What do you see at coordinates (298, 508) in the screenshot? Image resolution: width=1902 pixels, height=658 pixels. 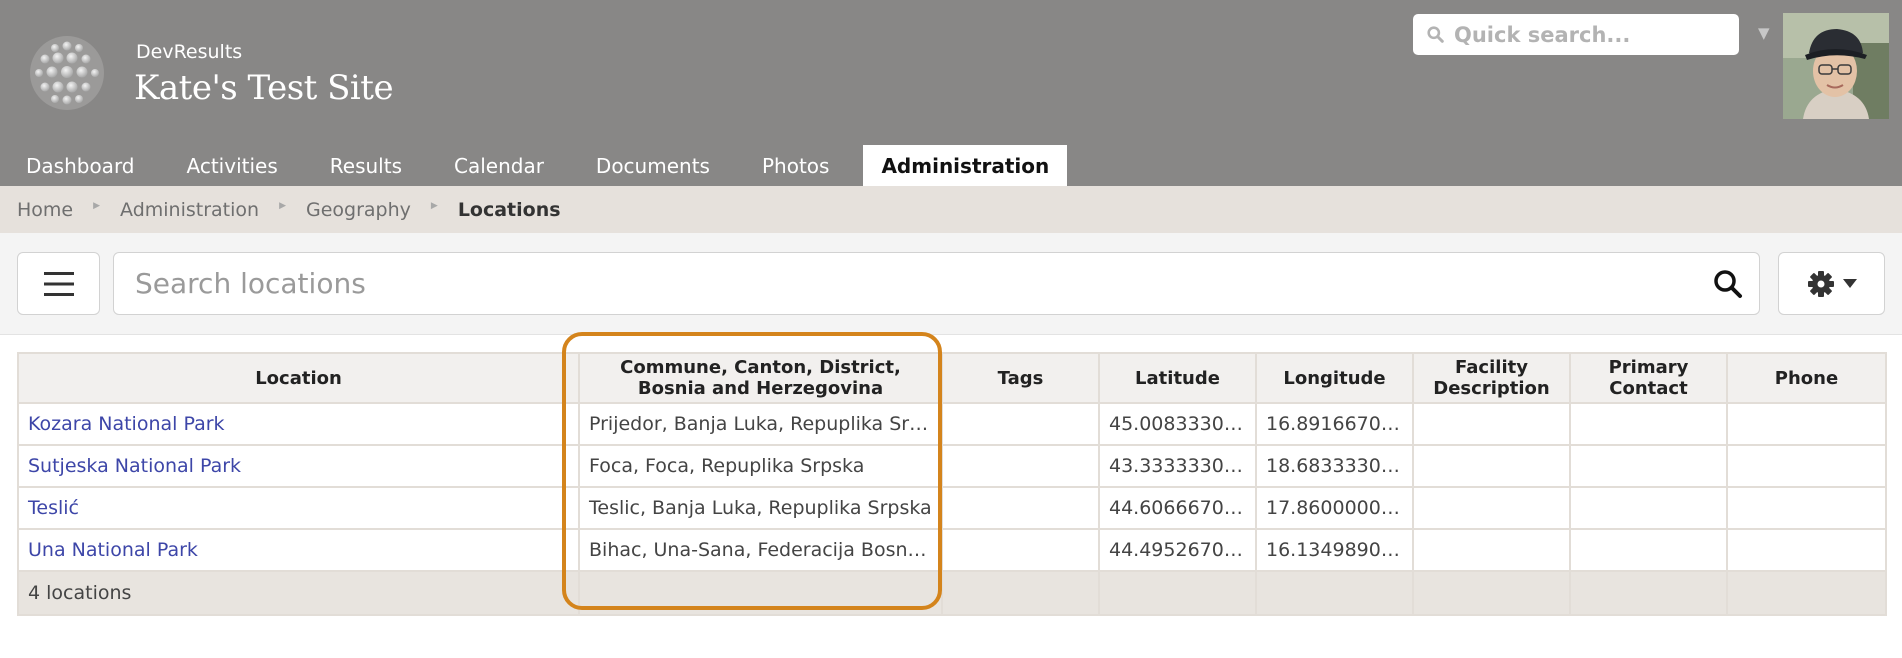 I see `location-cell: Teslić` at bounding box center [298, 508].